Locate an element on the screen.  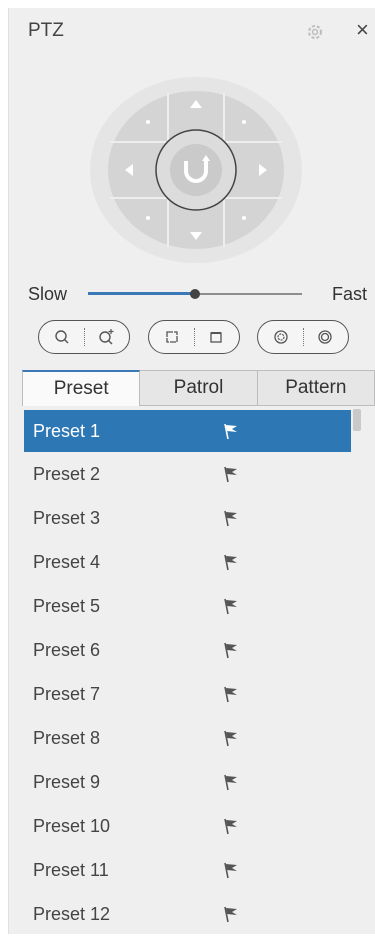
pan-down-right-button is located at coordinates (244, 218).